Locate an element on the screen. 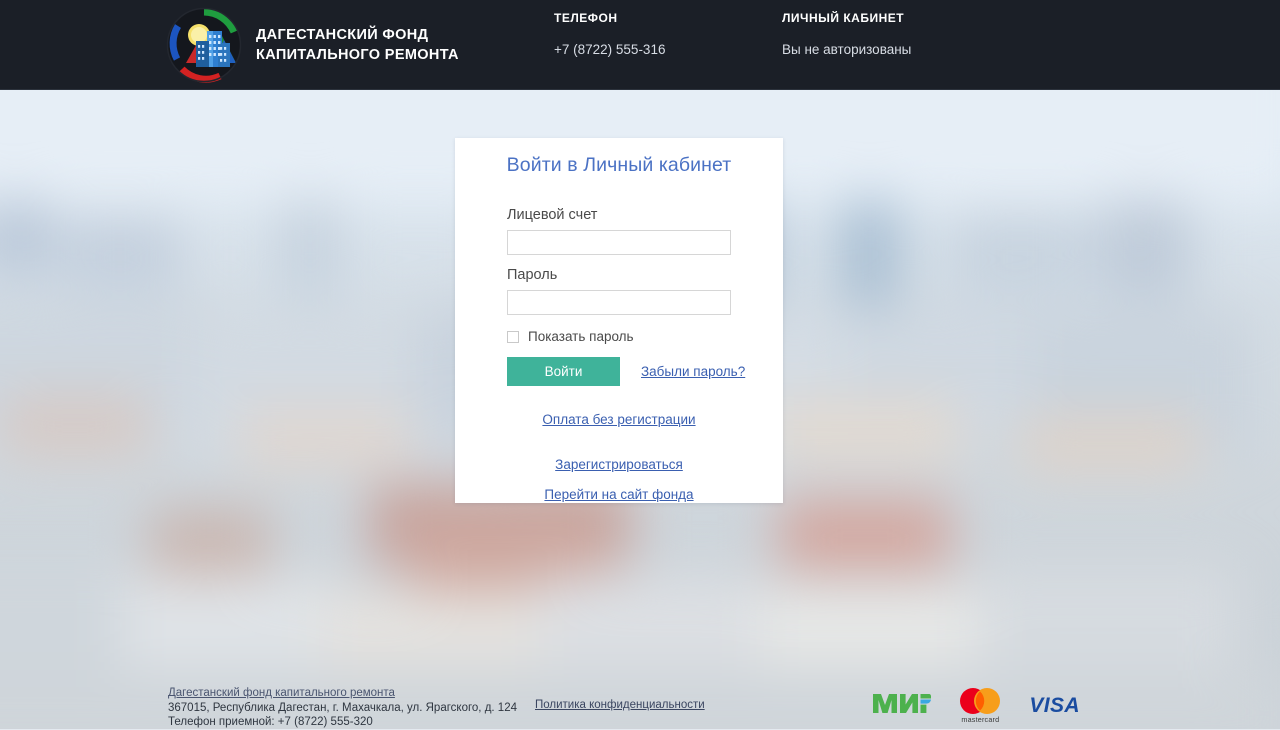  payment-logos: mastercard VISA is located at coordinates (976, 705).